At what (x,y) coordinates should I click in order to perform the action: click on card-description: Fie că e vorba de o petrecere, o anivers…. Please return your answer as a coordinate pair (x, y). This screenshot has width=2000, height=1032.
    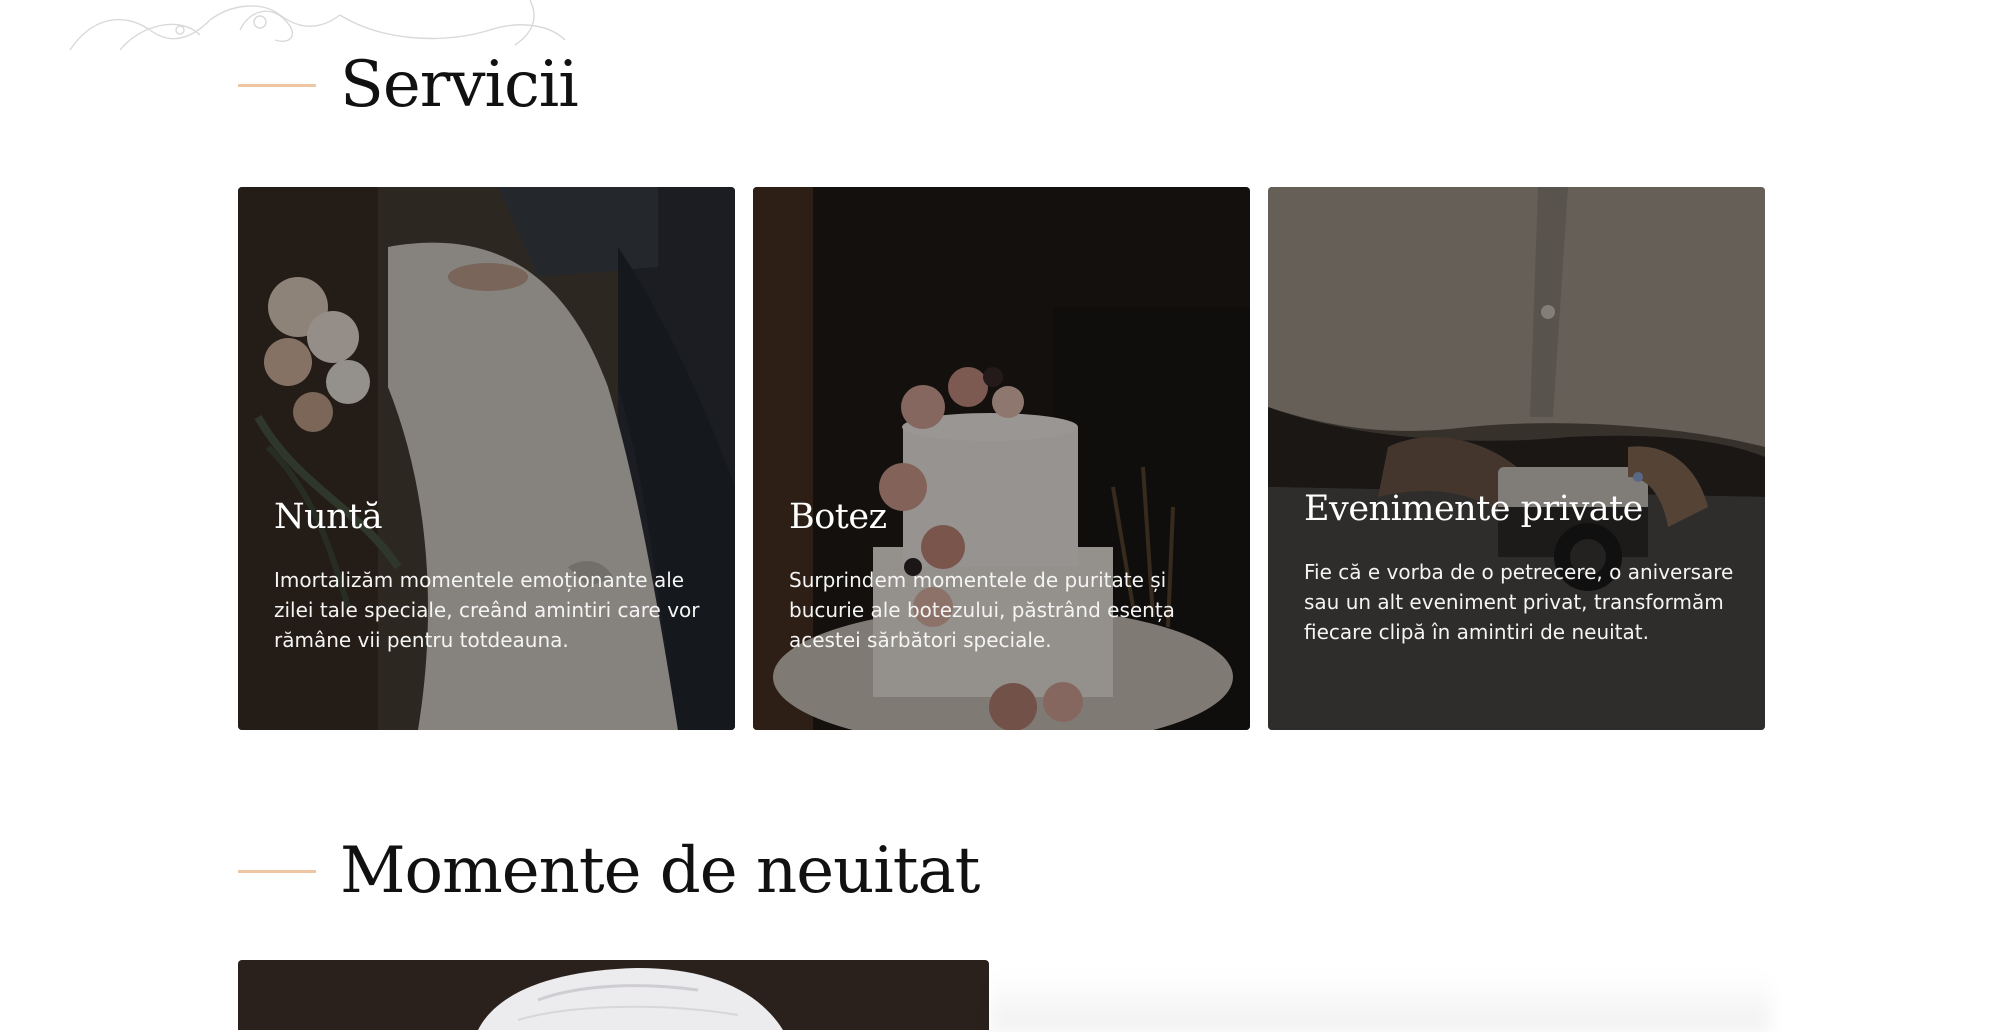
    Looking at the image, I should click on (1519, 602).